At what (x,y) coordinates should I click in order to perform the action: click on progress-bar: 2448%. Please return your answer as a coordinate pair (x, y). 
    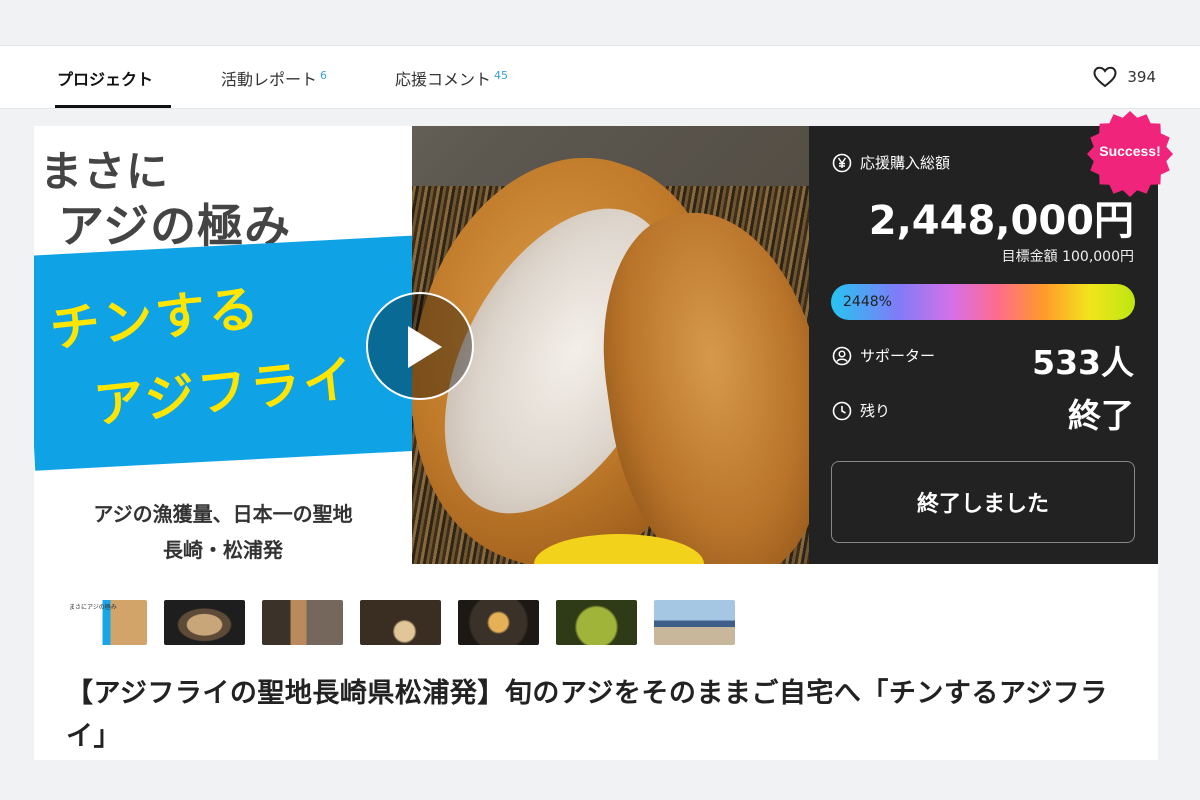
    Looking at the image, I should click on (983, 302).